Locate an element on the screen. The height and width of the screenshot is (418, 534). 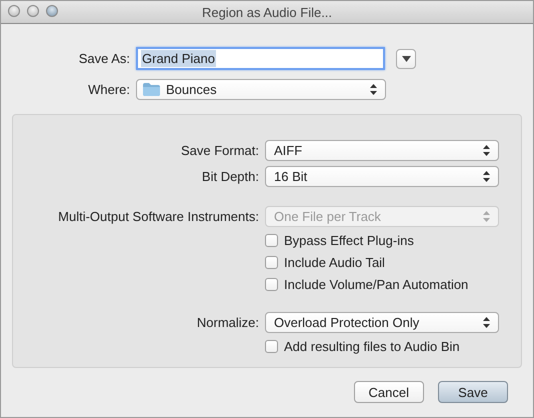
option-popup: AIFF is located at coordinates (382, 150).